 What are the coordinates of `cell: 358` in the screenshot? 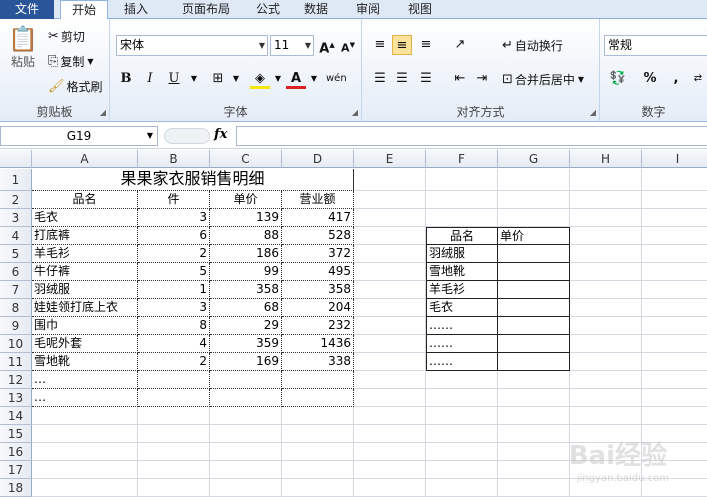 It's located at (318, 290).